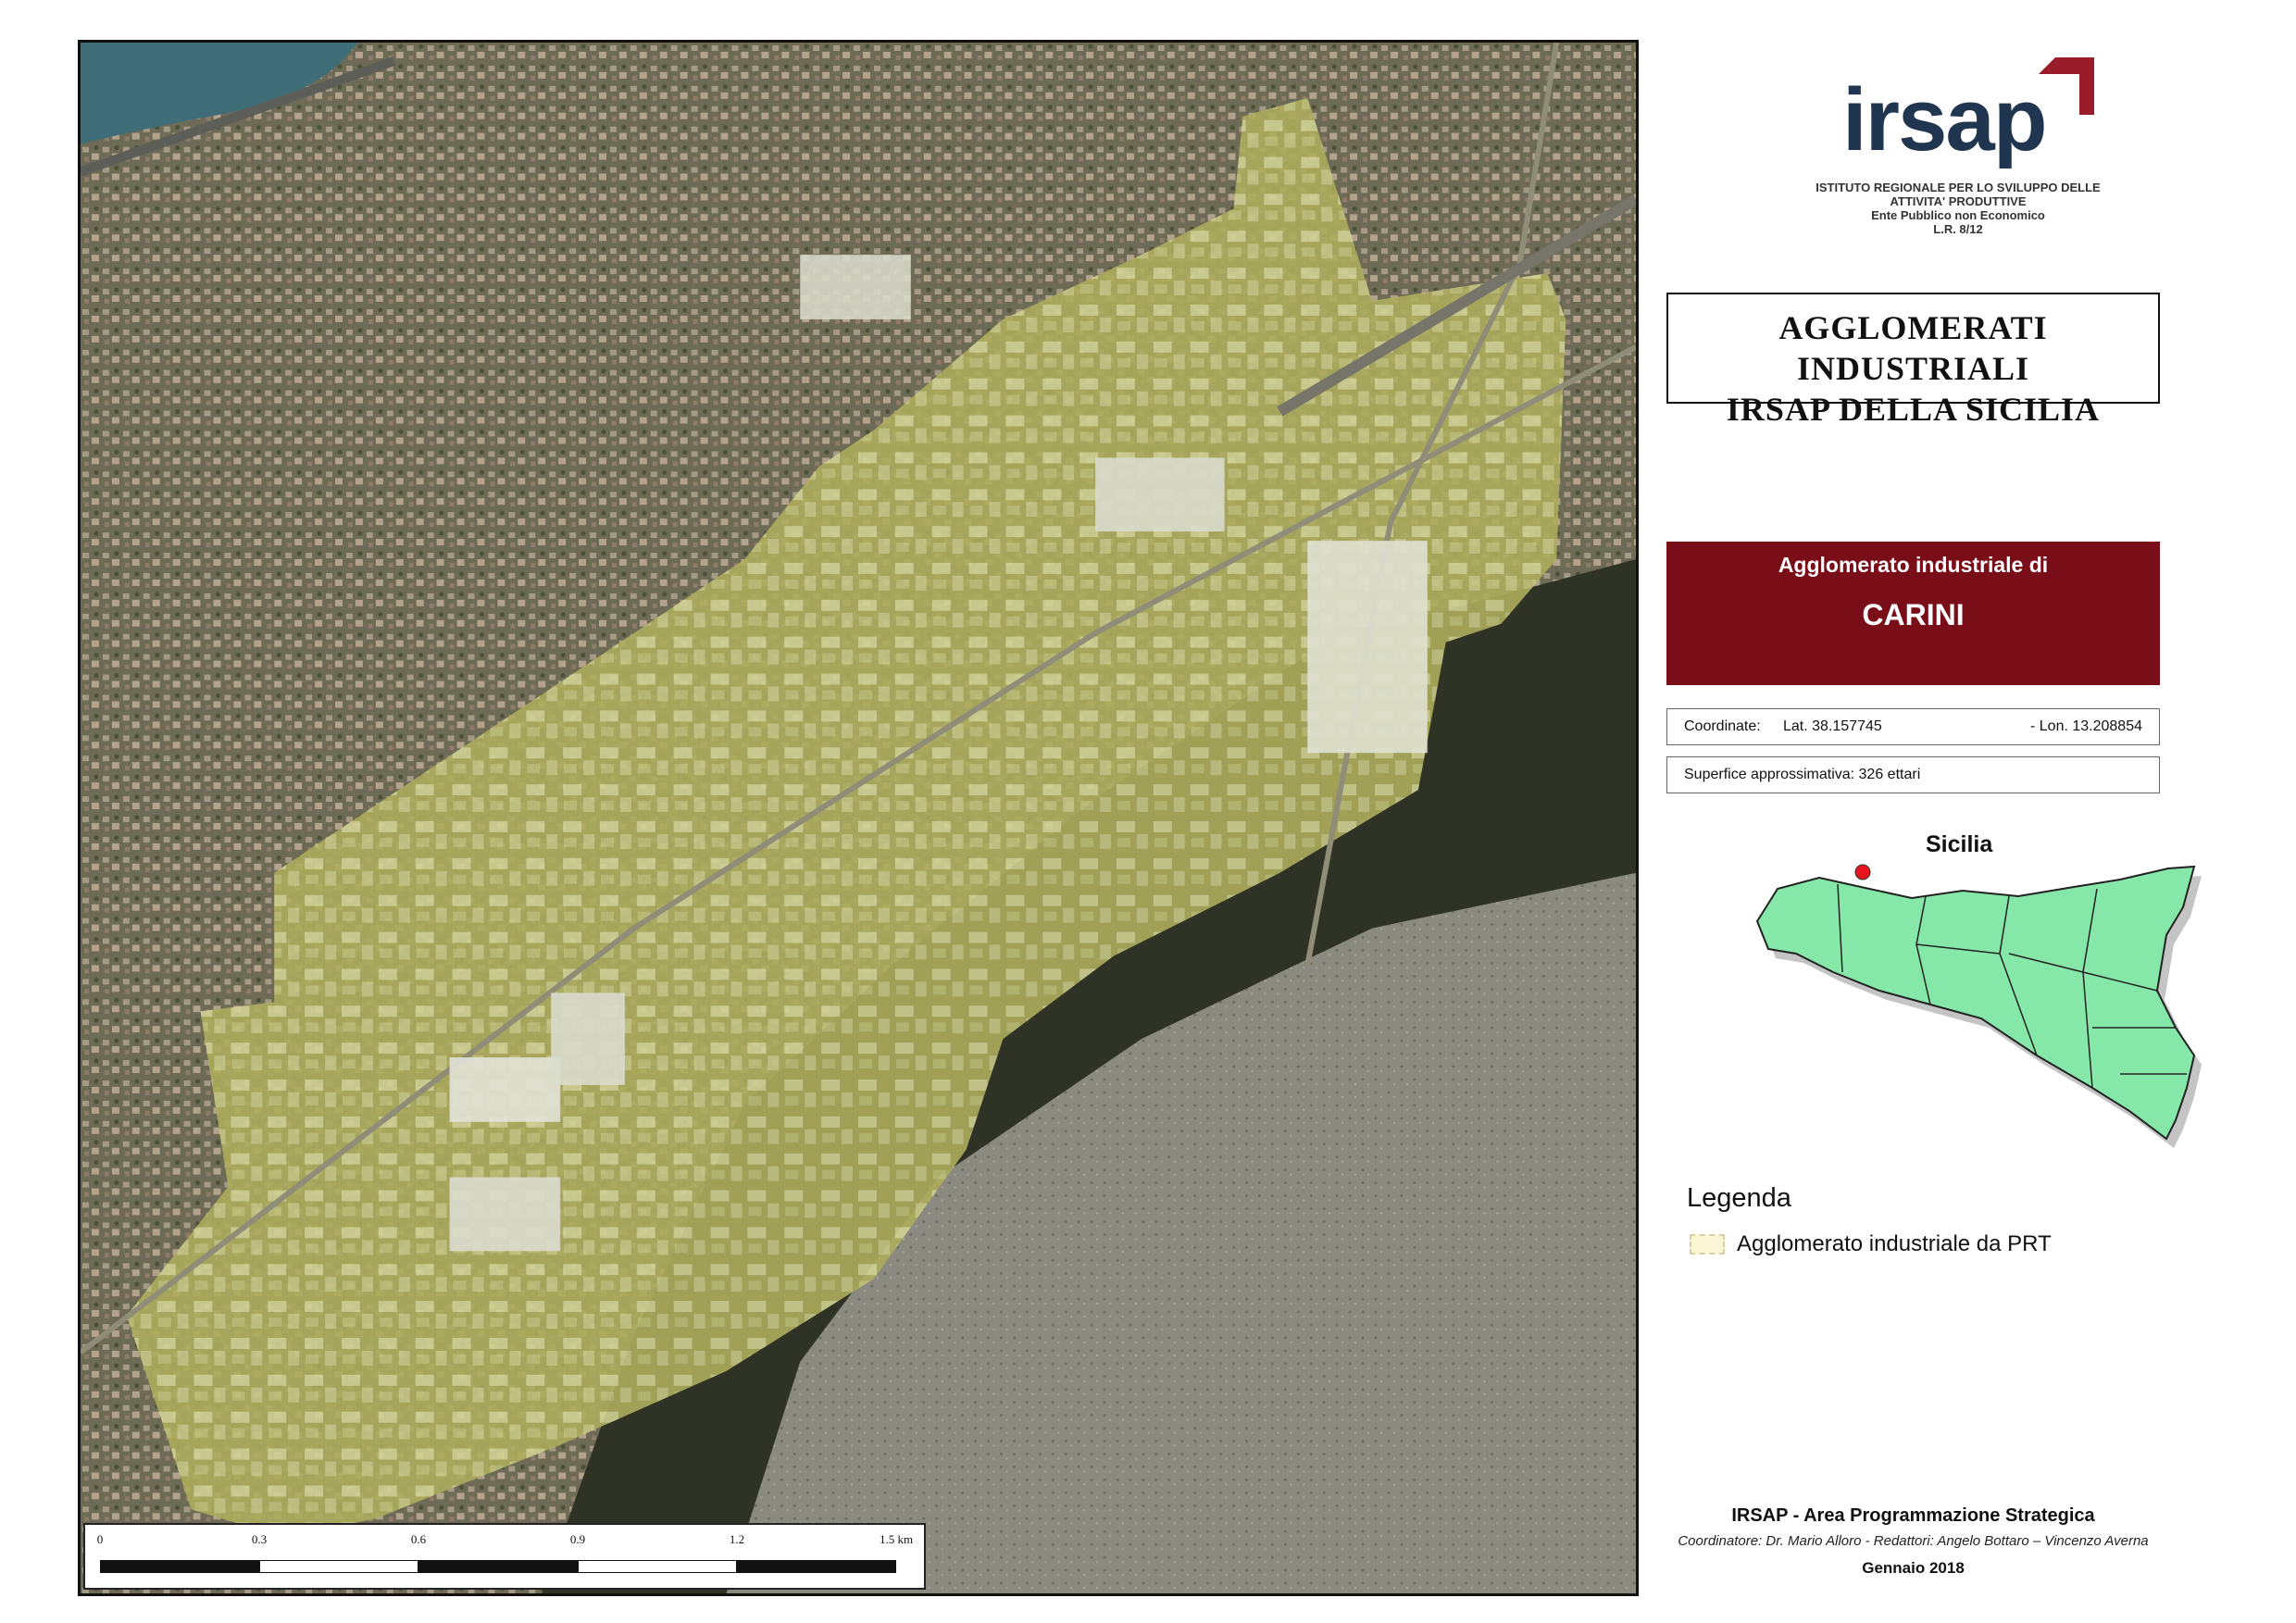 The height and width of the screenshot is (1623, 2296). What do you see at coordinates (2066, 86) in the screenshot?
I see `logo-arrow-icon` at bounding box center [2066, 86].